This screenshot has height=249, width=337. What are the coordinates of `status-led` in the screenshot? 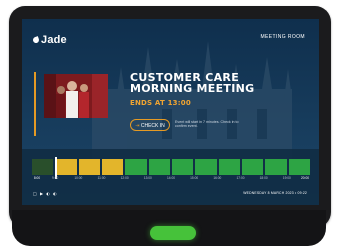 It's located at (173, 233).